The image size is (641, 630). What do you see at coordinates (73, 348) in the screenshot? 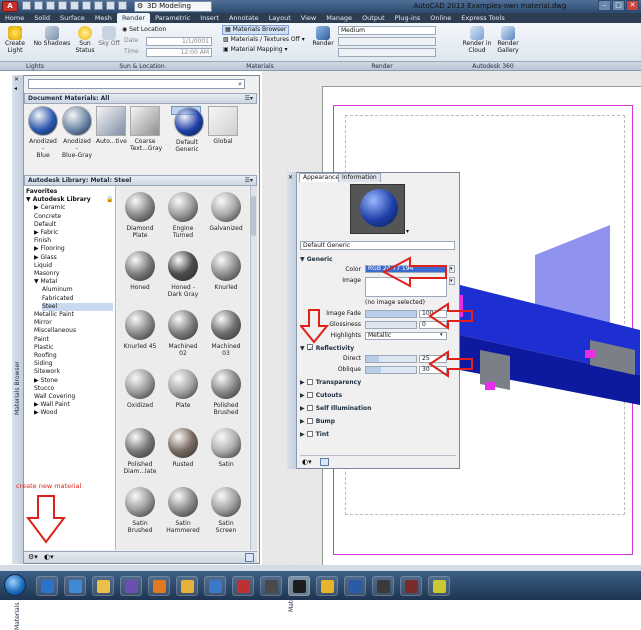
I see `tree-item-plastic: Plastic` at bounding box center [73, 348].